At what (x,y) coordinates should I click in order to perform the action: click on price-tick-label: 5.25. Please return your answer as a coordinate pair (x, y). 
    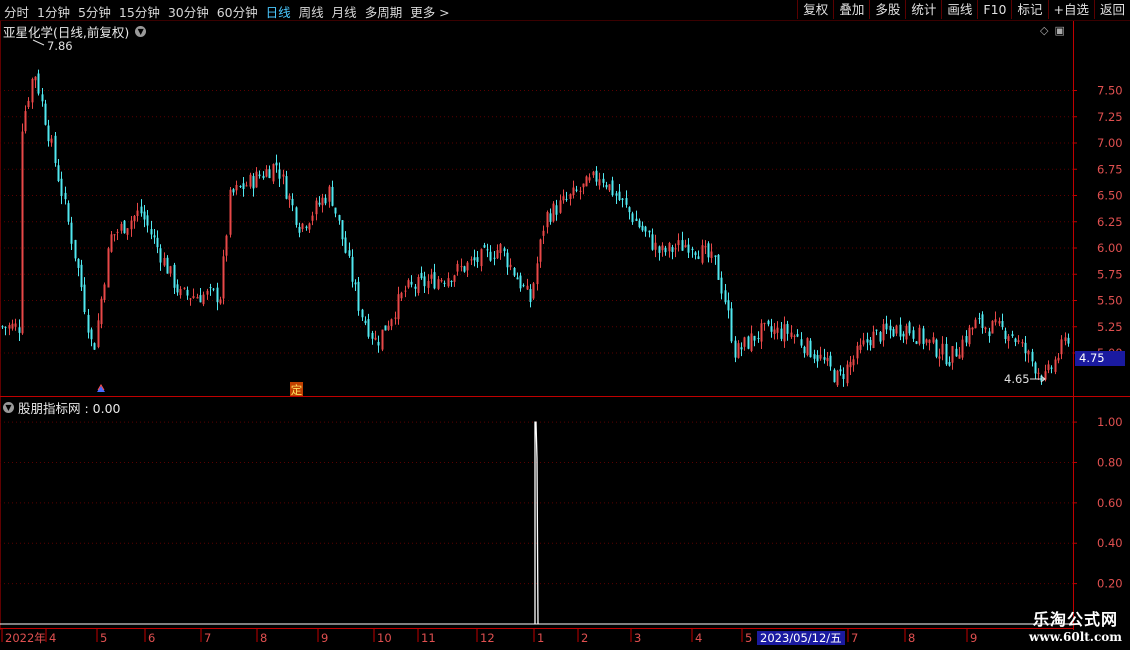
    Looking at the image, I should click on (1110, 327).